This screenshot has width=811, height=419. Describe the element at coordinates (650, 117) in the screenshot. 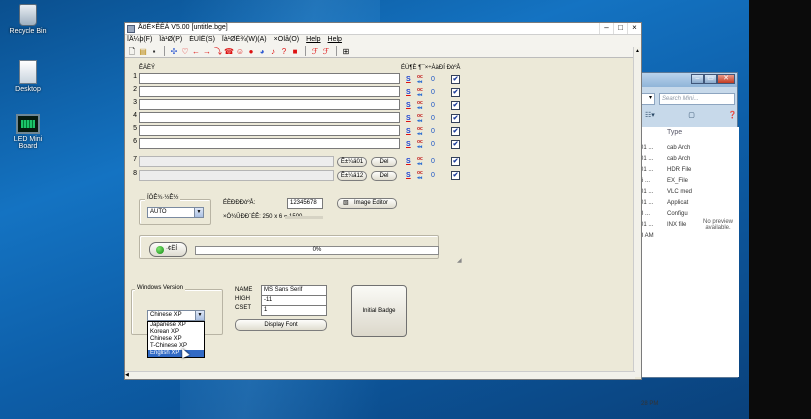

I see `view-options-icon: ☷▾` at that location.